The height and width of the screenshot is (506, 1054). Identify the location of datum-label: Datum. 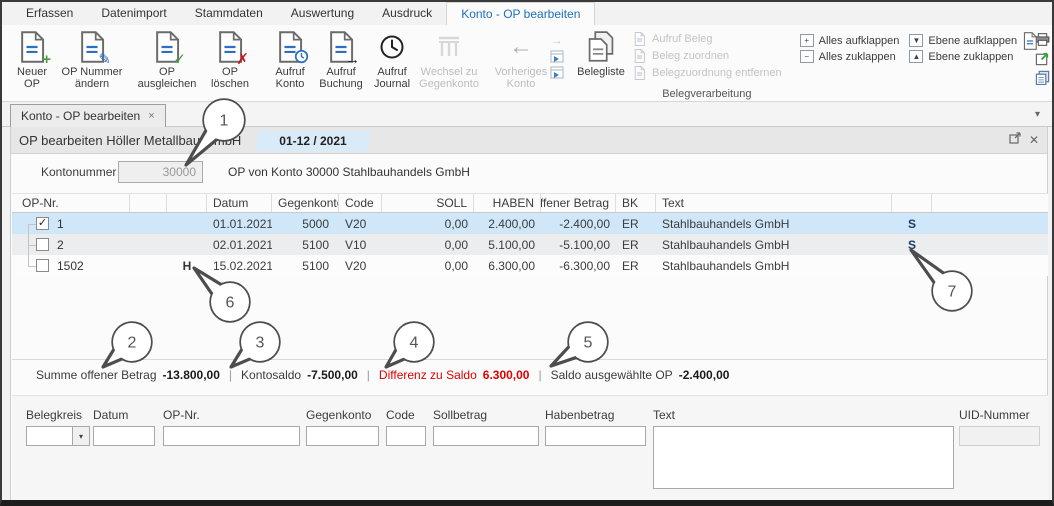
(111, 415).